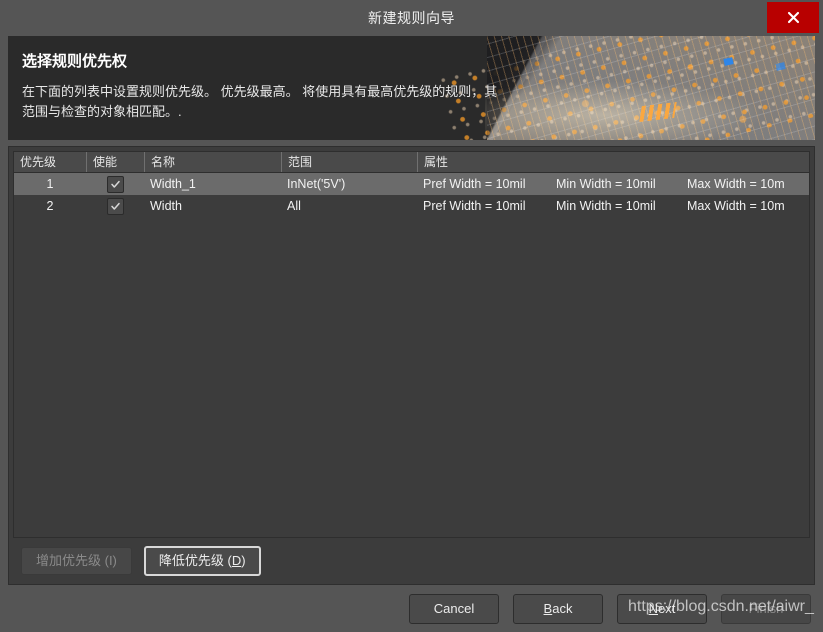  Describe the element at coordinates (173, 184) in the screenshot. I see `cell-name: Width_1` at that location.